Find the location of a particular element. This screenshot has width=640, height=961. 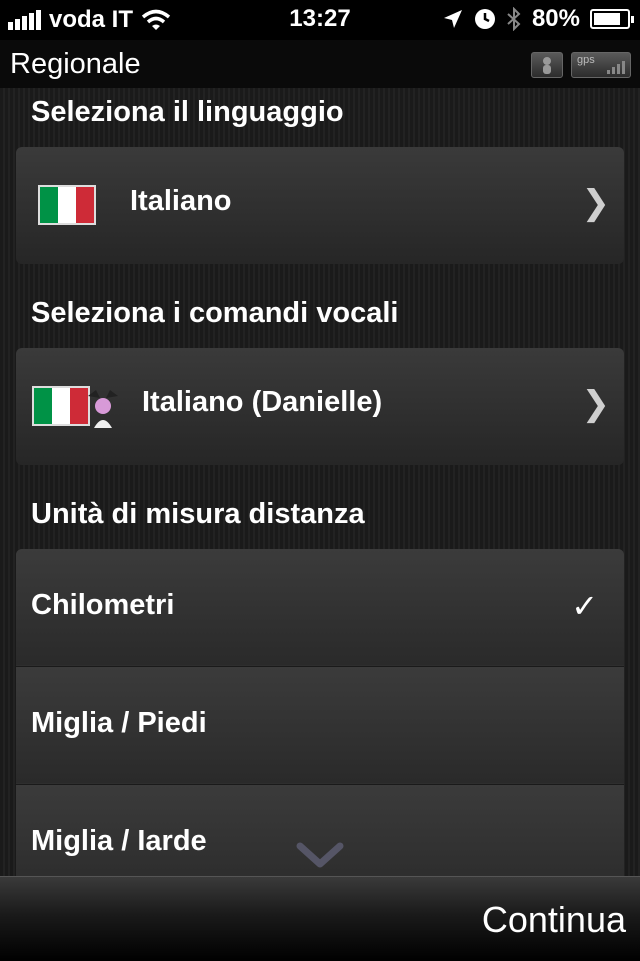

battery-percent: 80% is located at coordinates (555, 18).